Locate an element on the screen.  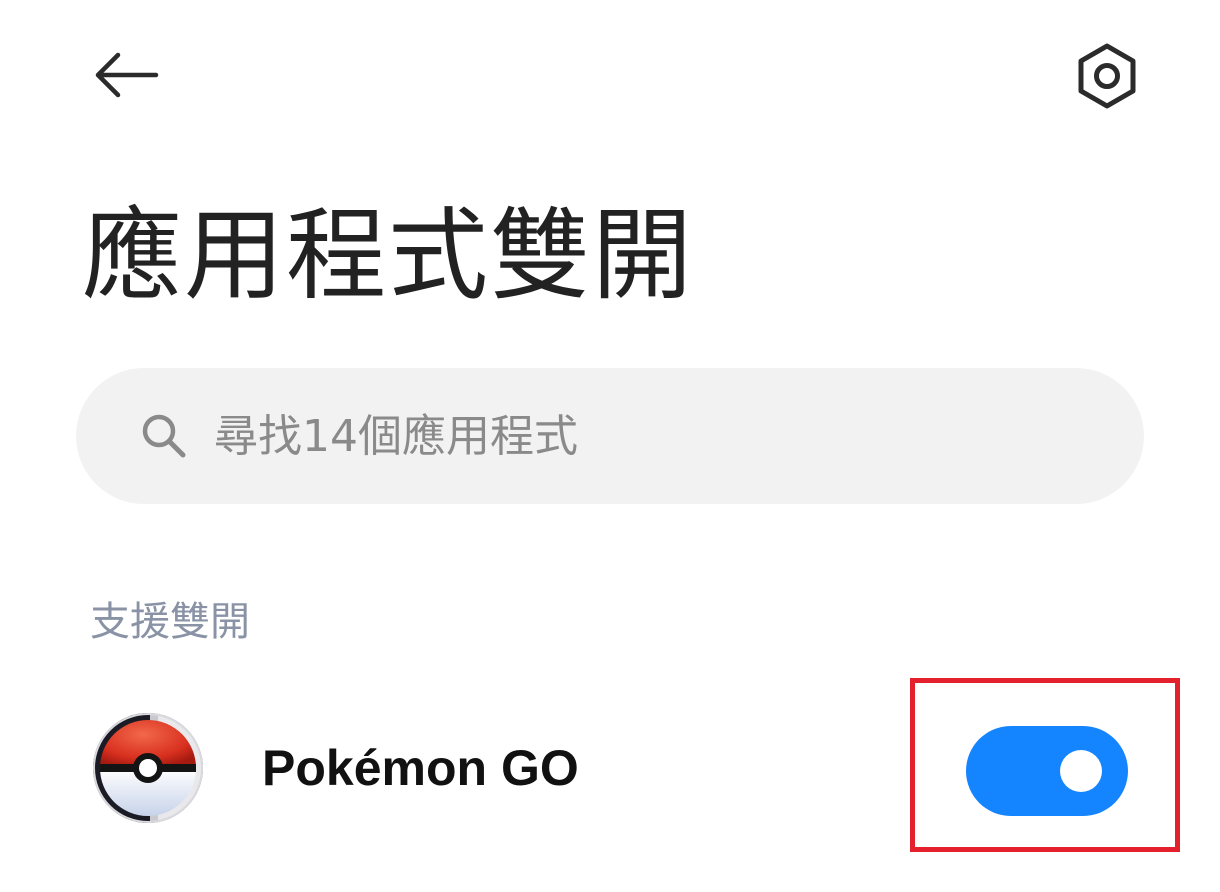
section-header-supported: 支援雙開 is located at coordinates (170, 622).